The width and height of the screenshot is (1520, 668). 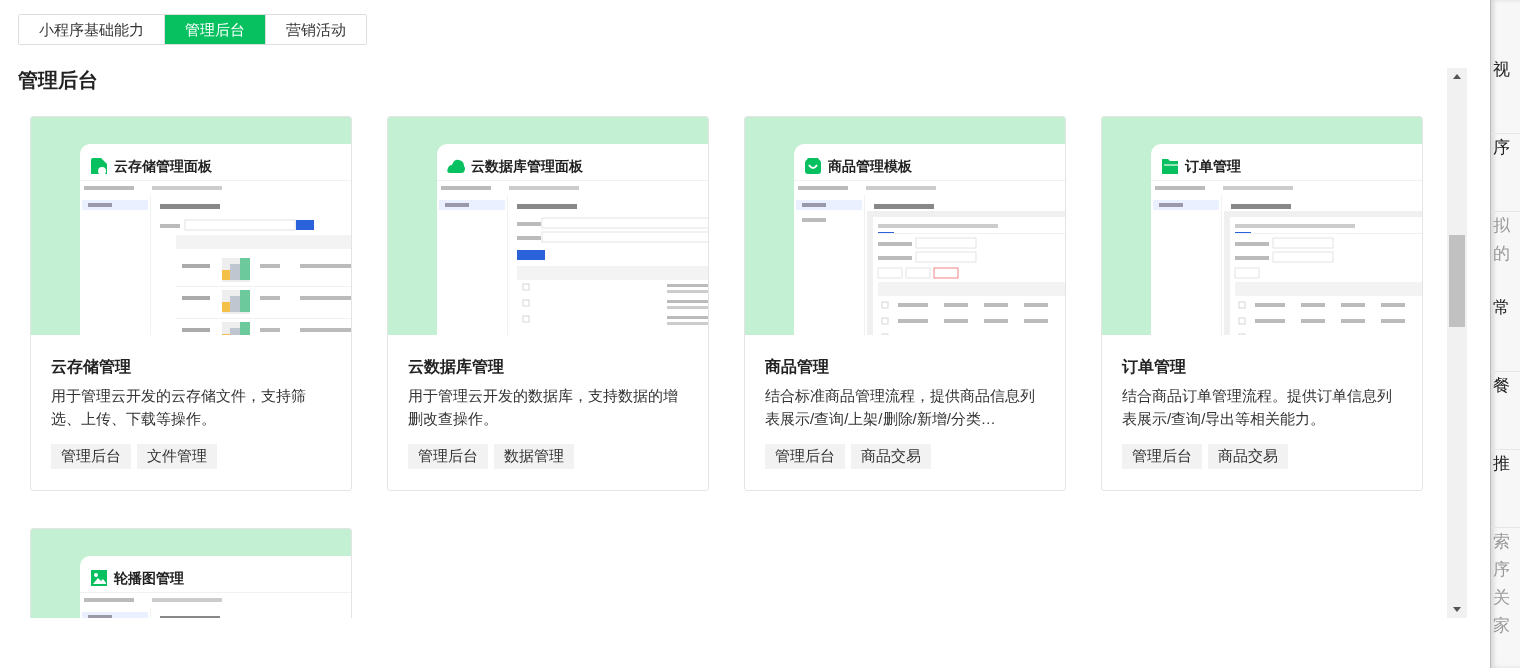 What do you see at coordinates (179, 408) in the screenshot?
I see `card-description: 用于管理云开发的云存储文件，支持筛选、上传、下载等操作。` at bounding box center [179, 408].